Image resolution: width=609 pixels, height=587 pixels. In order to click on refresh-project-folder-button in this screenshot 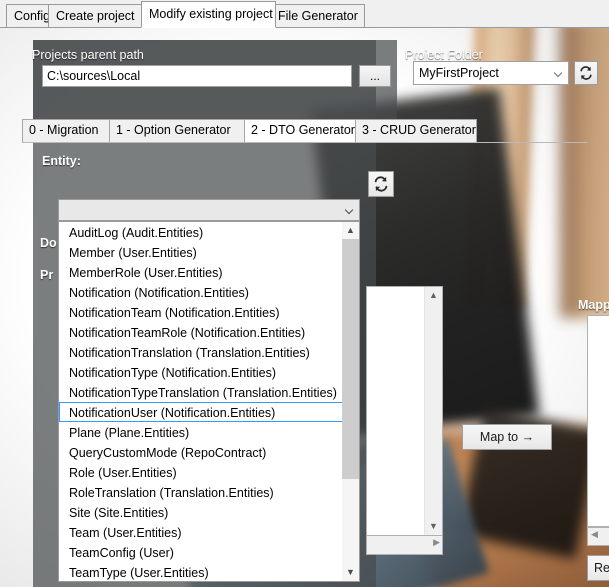, I will do `click(586, 73)`.